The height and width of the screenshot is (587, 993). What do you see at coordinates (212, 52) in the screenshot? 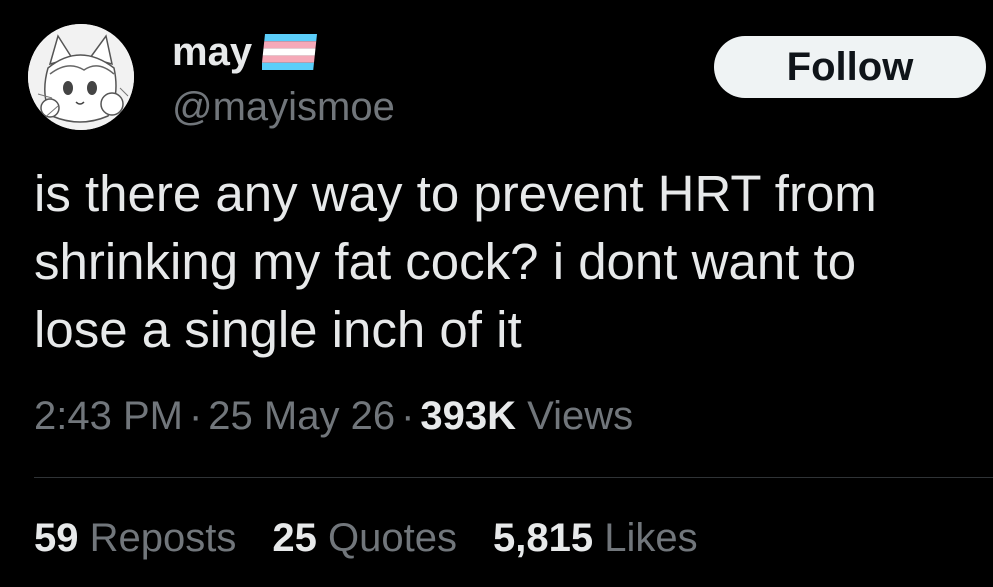
I see `display-name: may` at bounding box center [212, 52].